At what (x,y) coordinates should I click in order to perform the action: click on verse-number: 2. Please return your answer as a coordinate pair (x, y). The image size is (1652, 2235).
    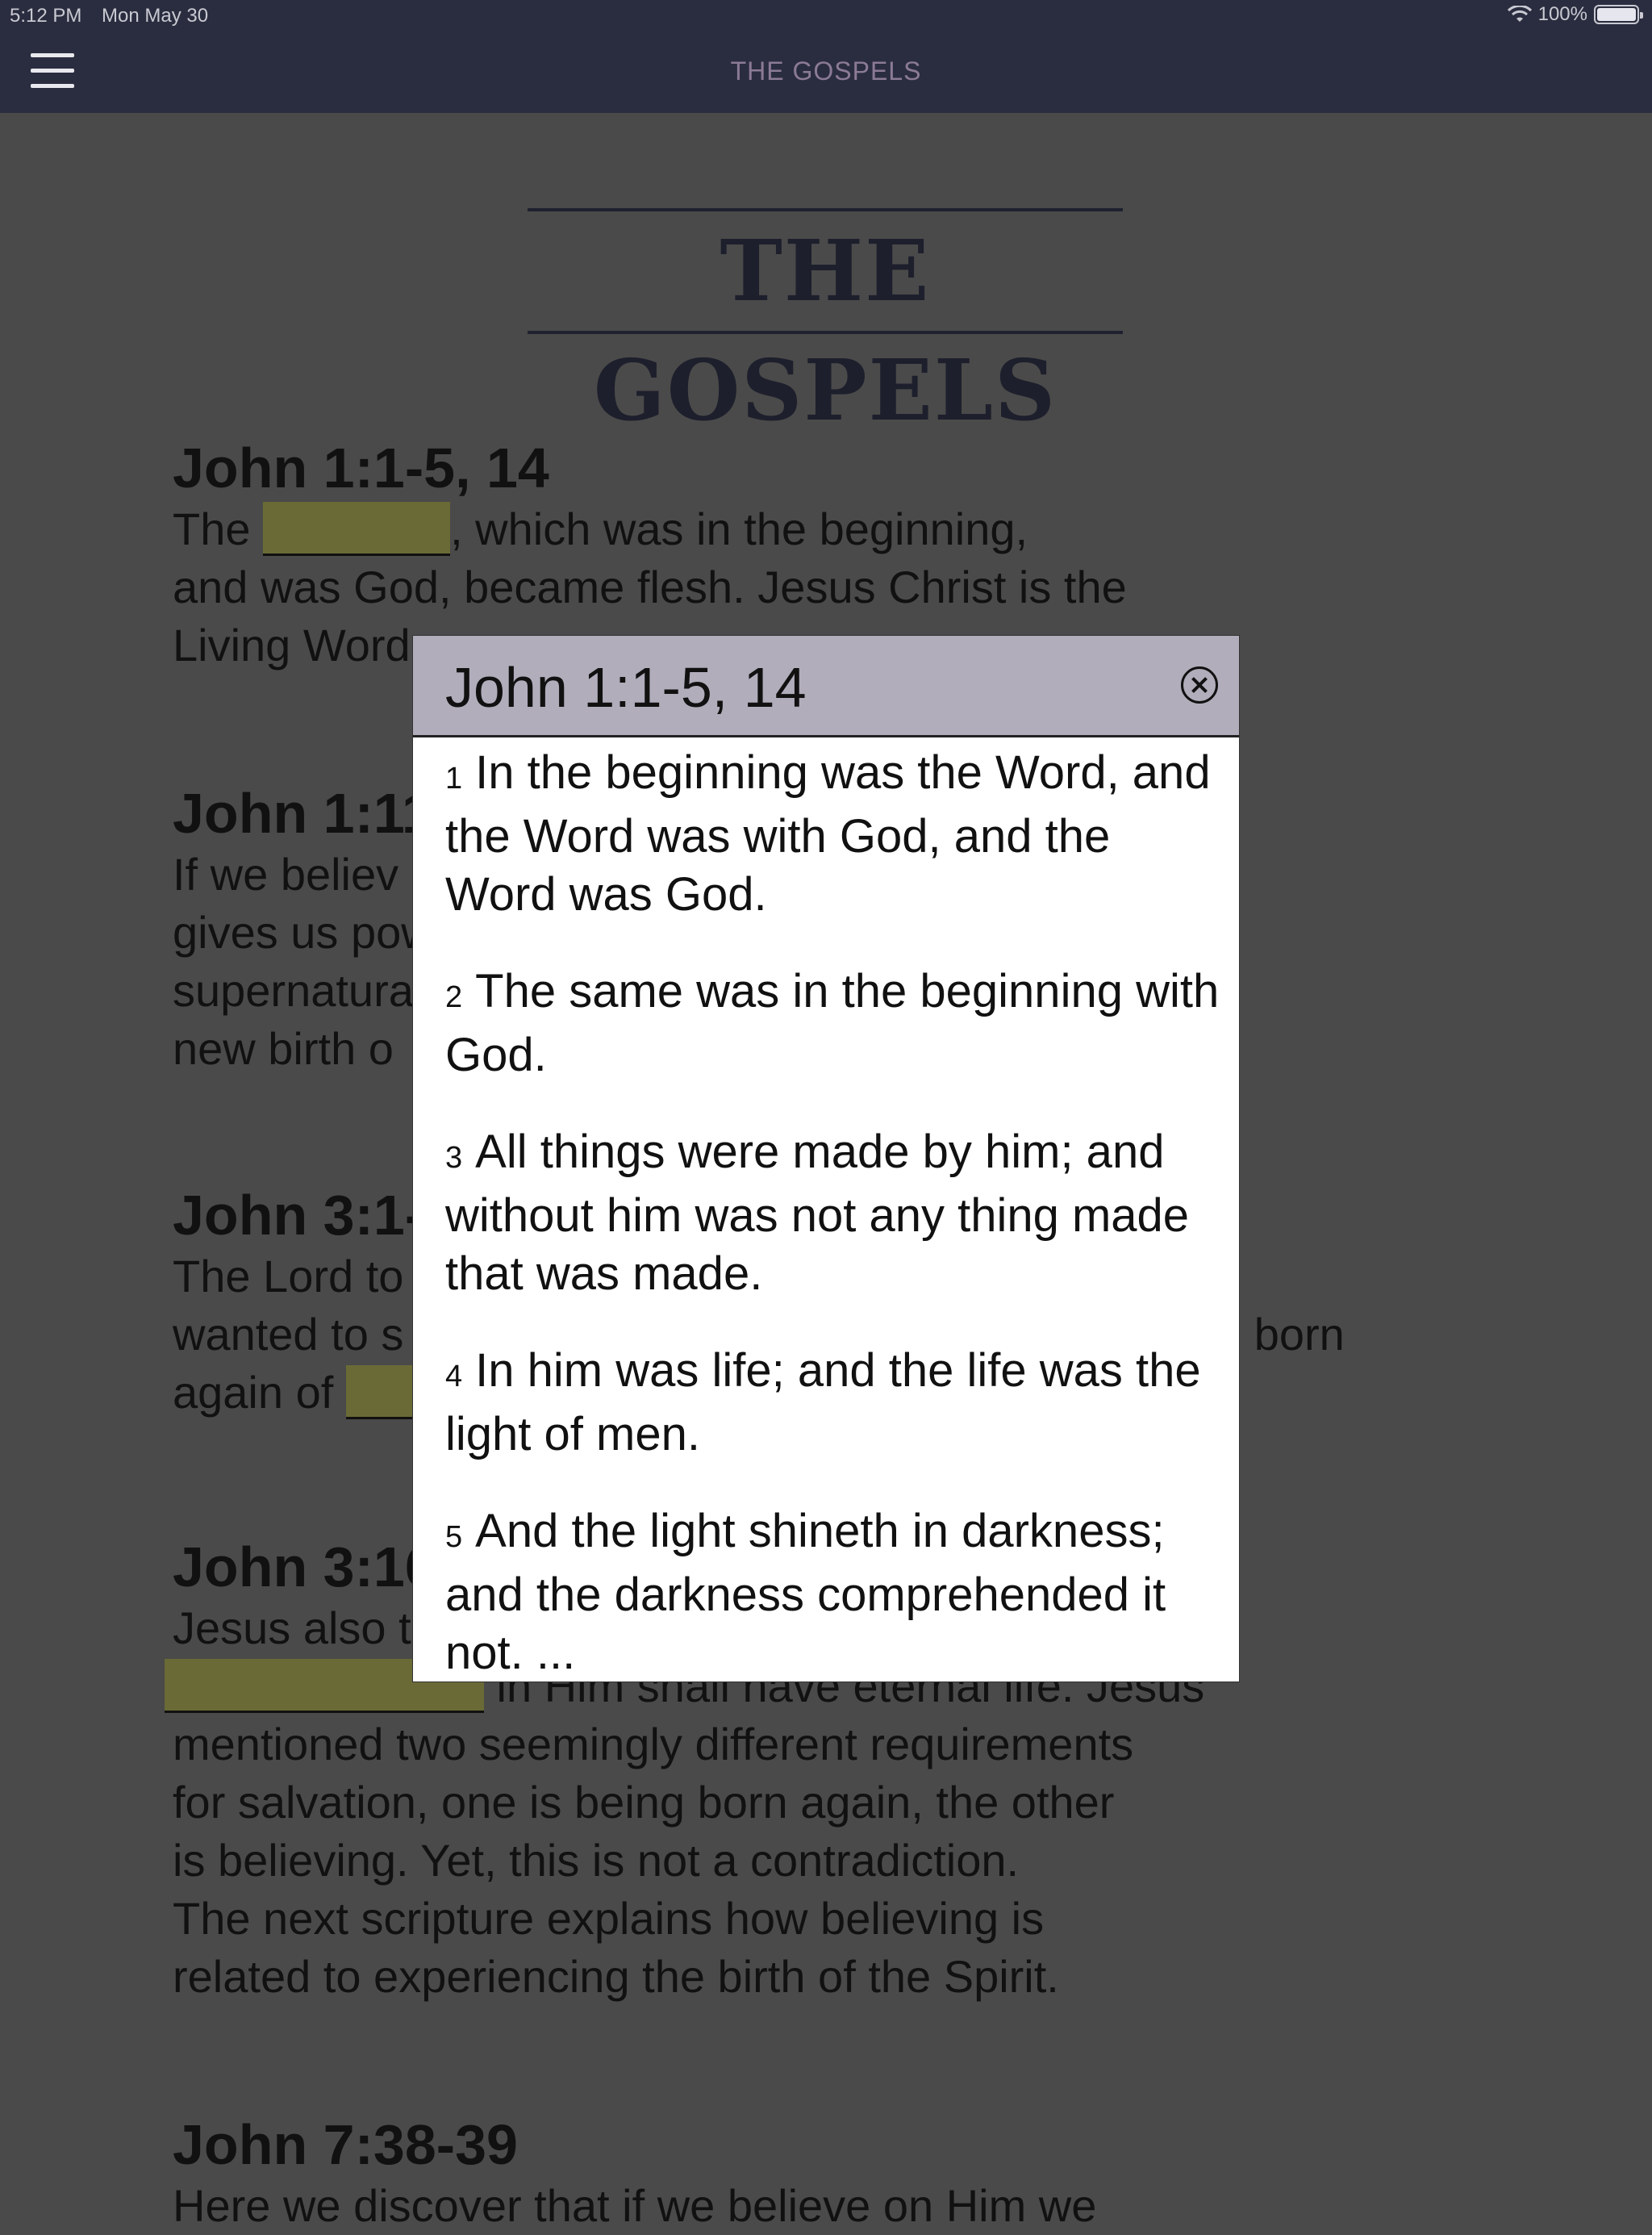
    Looking at the image, I should click on (454, 997).